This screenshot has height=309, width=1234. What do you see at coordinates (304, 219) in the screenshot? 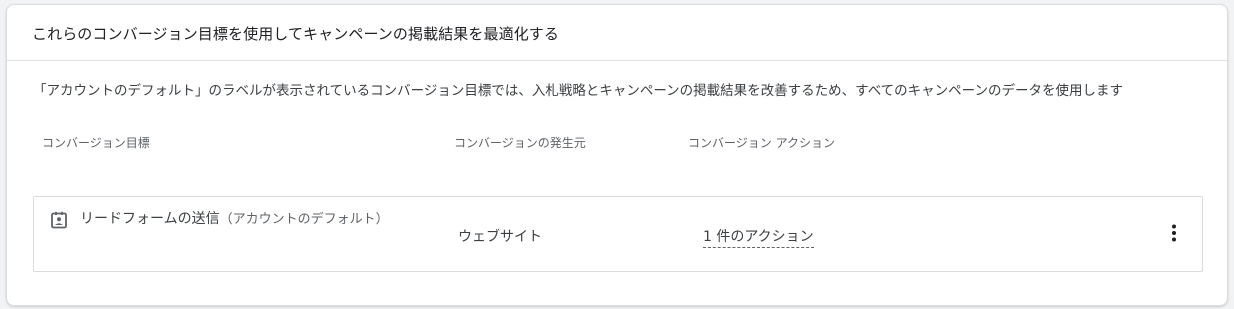
I see `account-default-label: （アカウントのデフォルト）` at bounding box center [304, 219].